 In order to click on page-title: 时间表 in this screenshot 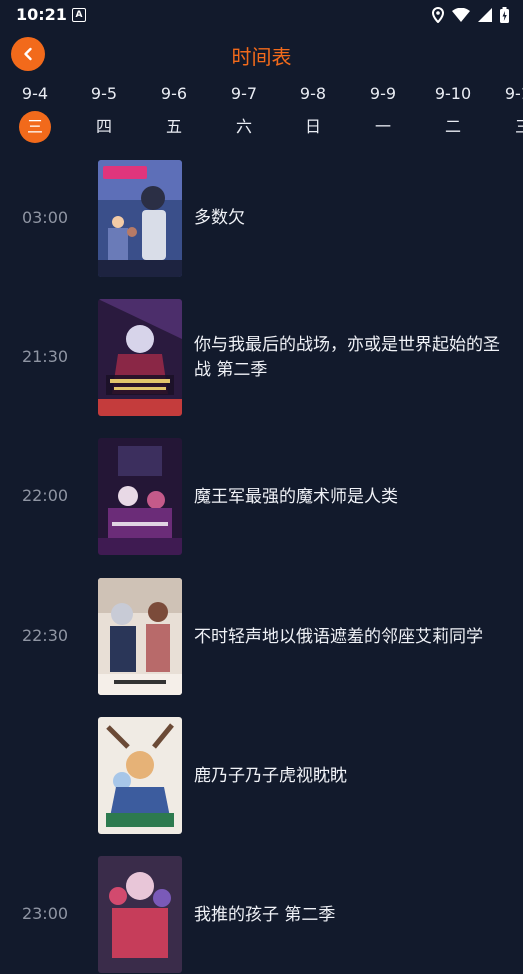, I will do `click(261, 57)`.